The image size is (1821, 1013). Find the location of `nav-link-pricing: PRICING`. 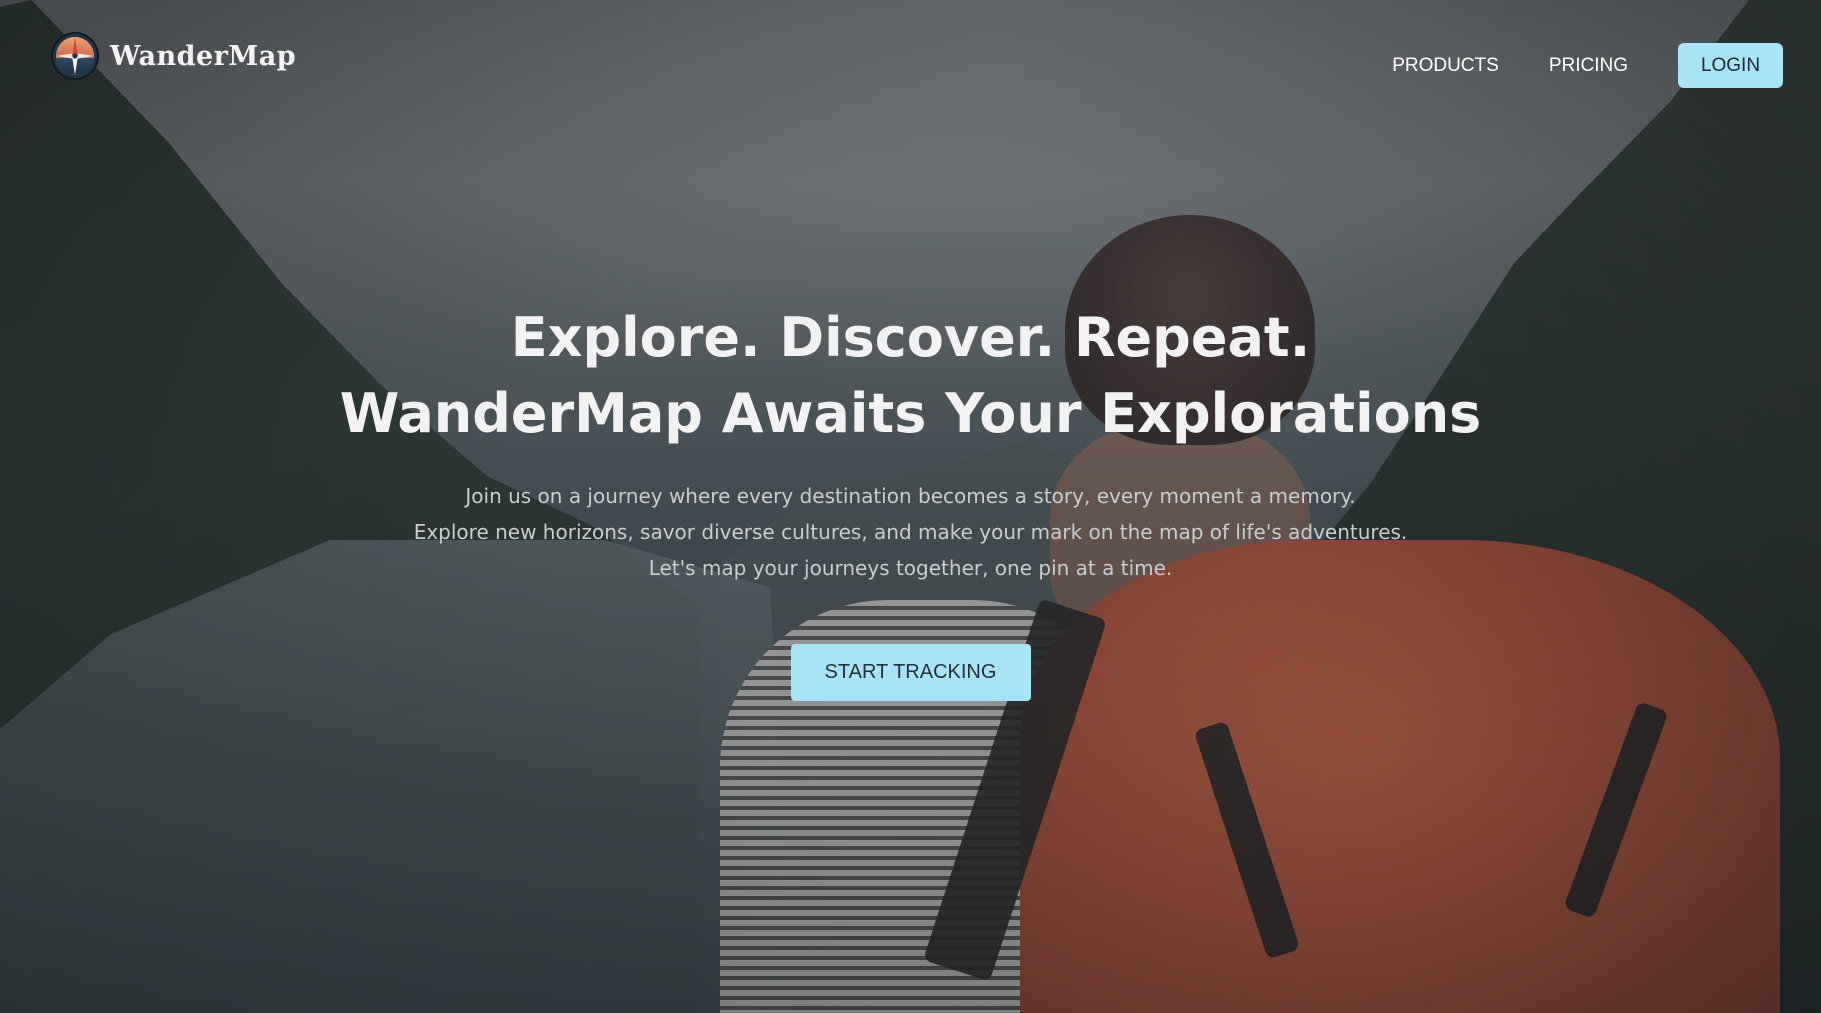

nav-link-pricing: PRICING is located at coordinates (1588, 66).